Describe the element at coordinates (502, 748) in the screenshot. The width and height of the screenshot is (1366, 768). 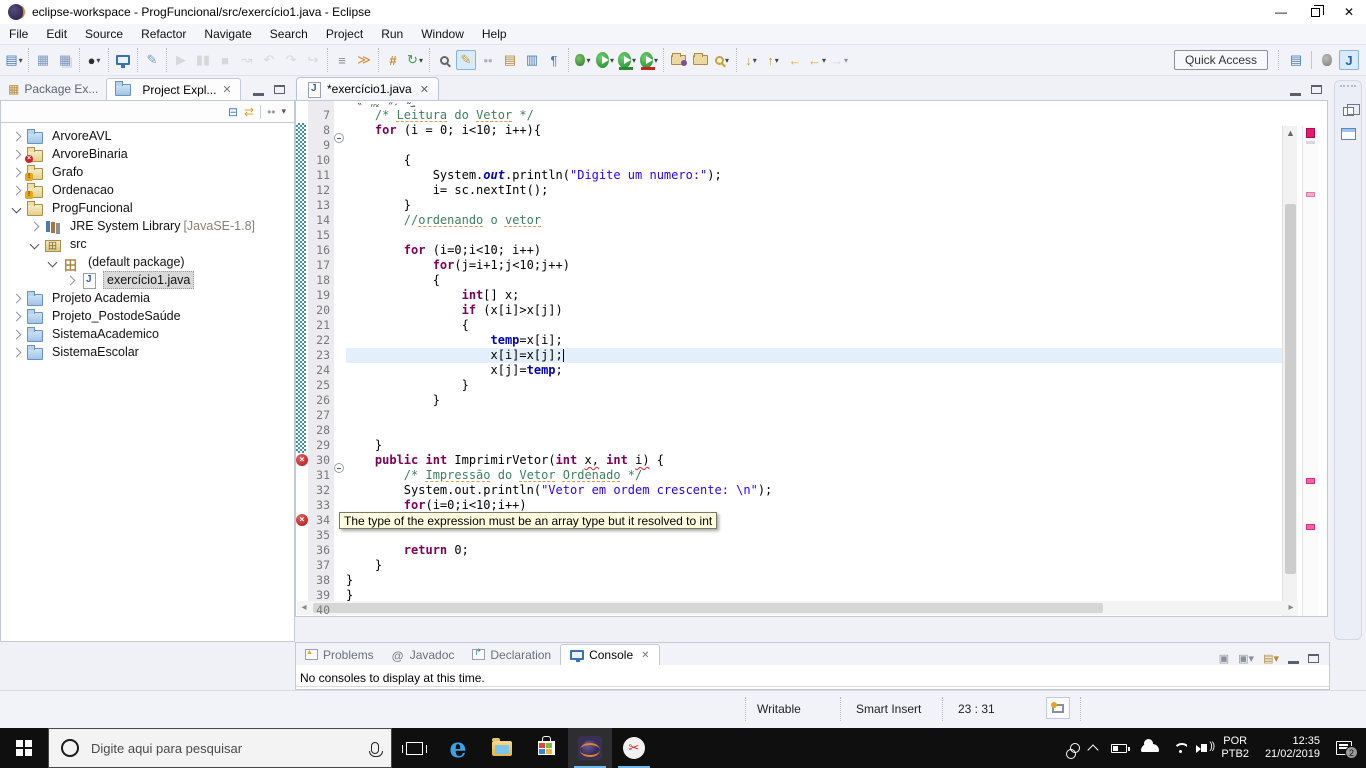
I see `file-explorer-button` at that location.